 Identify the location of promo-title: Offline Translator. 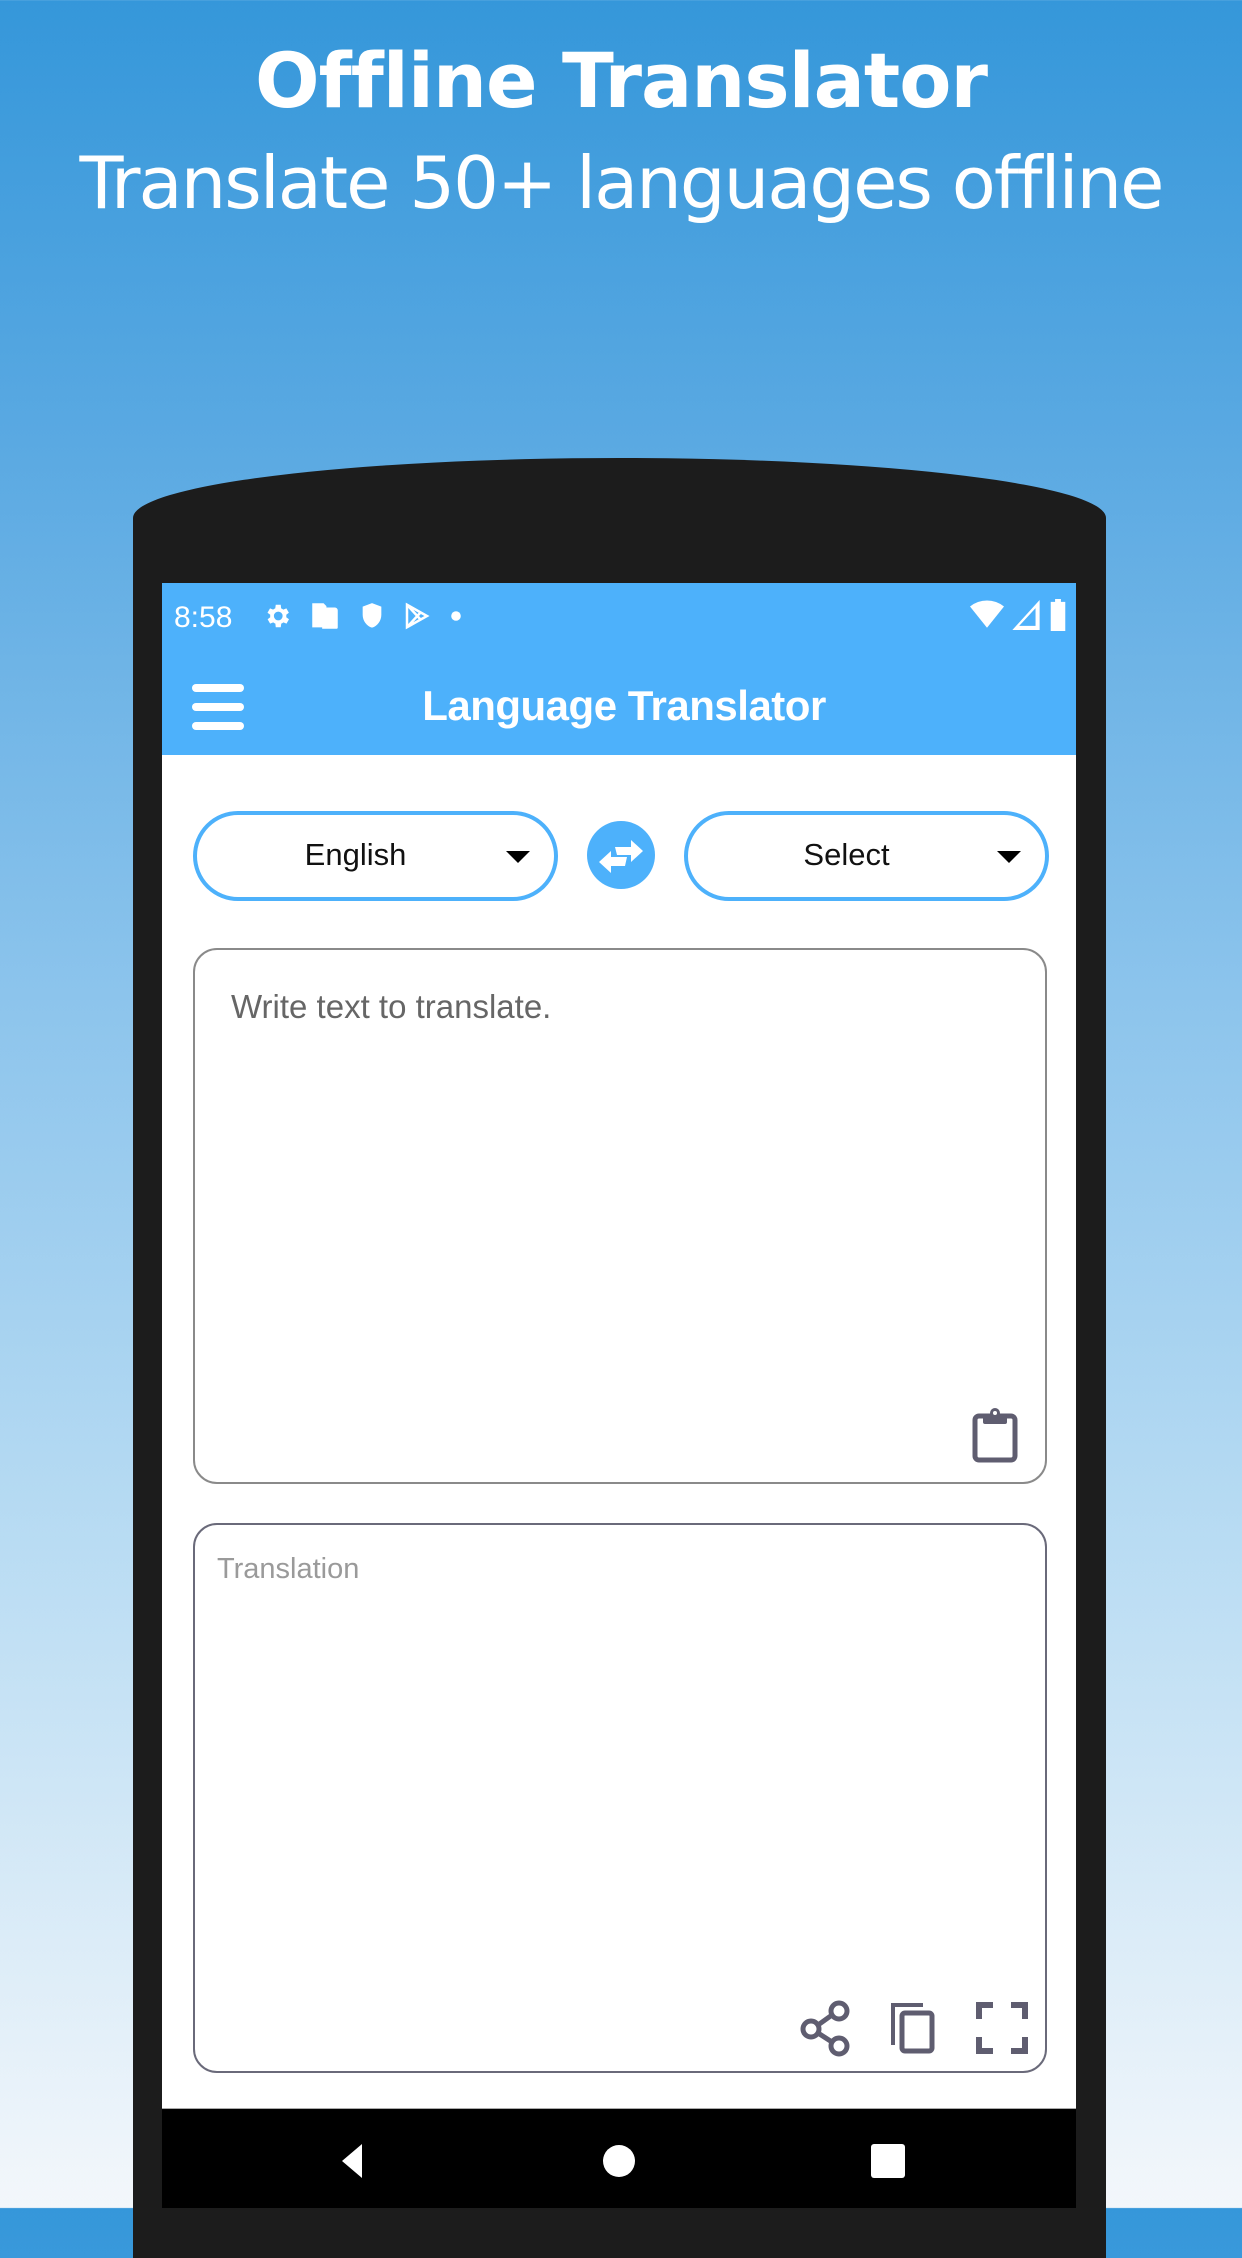
(621, 80).